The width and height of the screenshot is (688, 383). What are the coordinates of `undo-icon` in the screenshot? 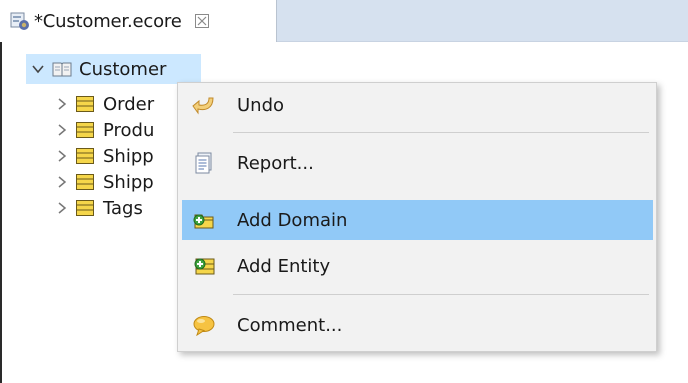 It's located at (204, 105).